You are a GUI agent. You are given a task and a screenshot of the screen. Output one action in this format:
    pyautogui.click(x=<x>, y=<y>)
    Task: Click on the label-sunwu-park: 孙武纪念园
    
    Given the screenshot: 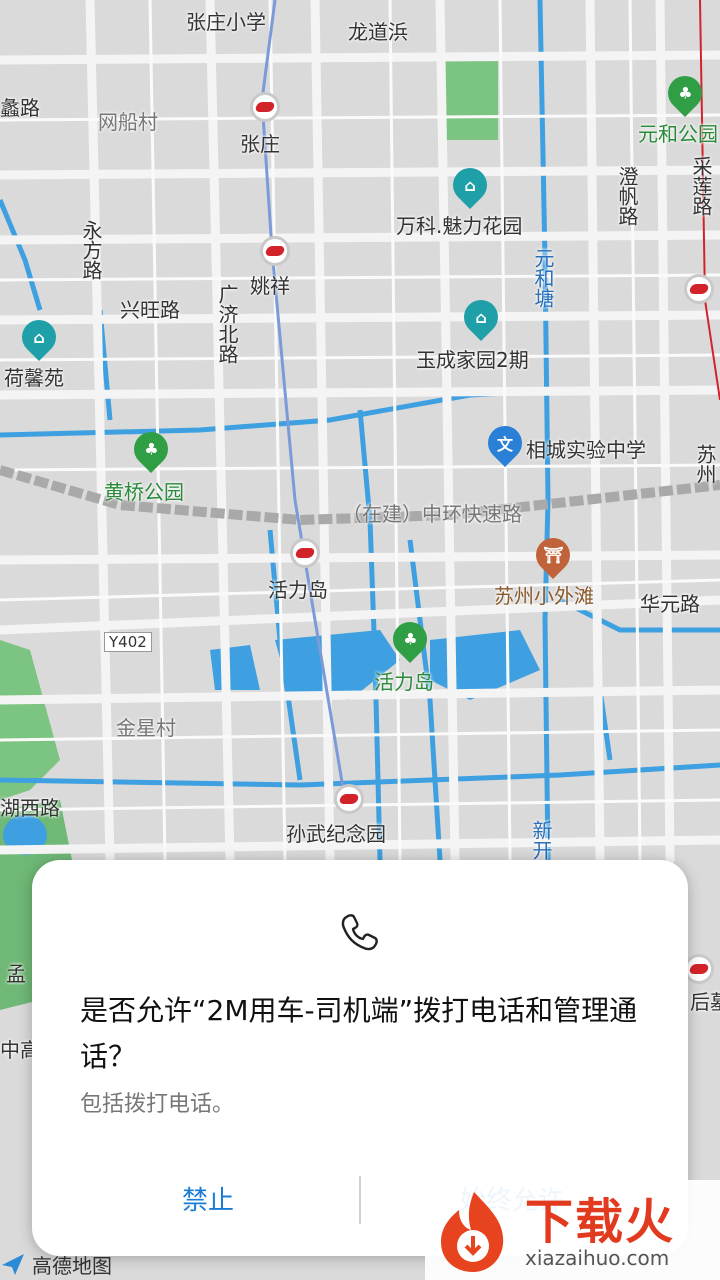 What is the action you would take?
    pyautogui.click(x=336, y=834)
    